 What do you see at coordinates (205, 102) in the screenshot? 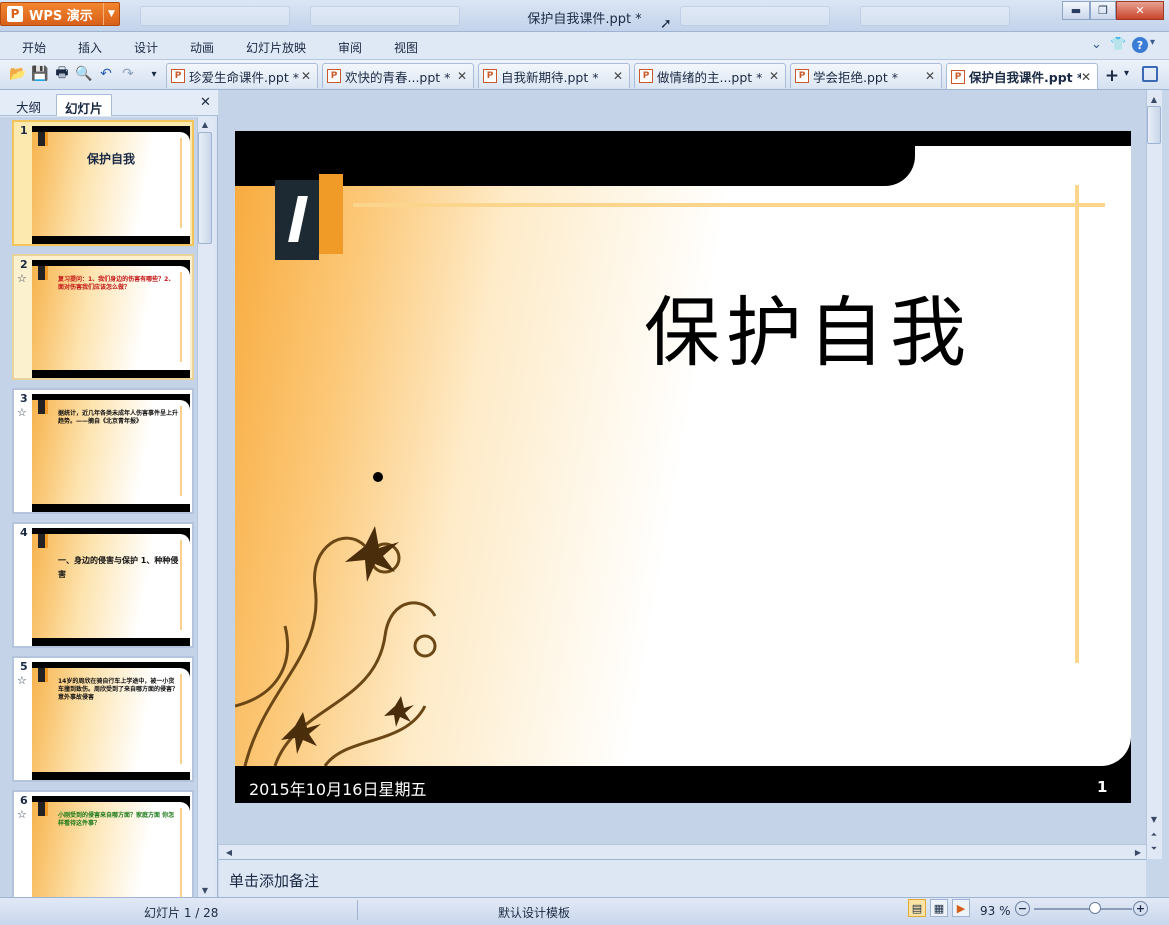
I see `close-panel-icon: ✕` at bounding box center [205, 102].